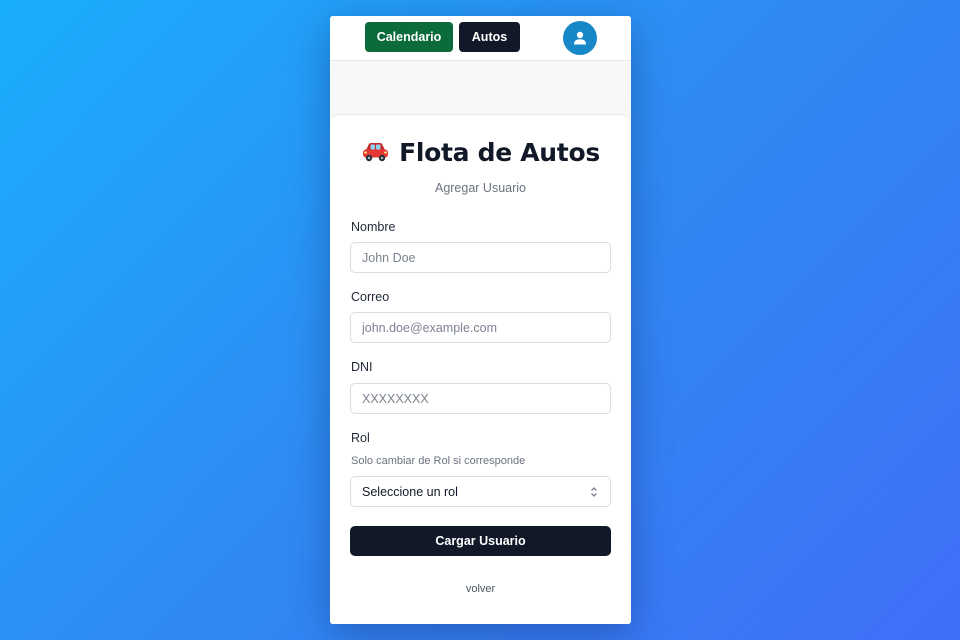 This screenshot has width=960, height=640. What do you see at coordinates (438, 461) in the screenshot?
I see `rol-help-text: Solo cambiar de Rol si corresponde` at bounding box center [438, 461].